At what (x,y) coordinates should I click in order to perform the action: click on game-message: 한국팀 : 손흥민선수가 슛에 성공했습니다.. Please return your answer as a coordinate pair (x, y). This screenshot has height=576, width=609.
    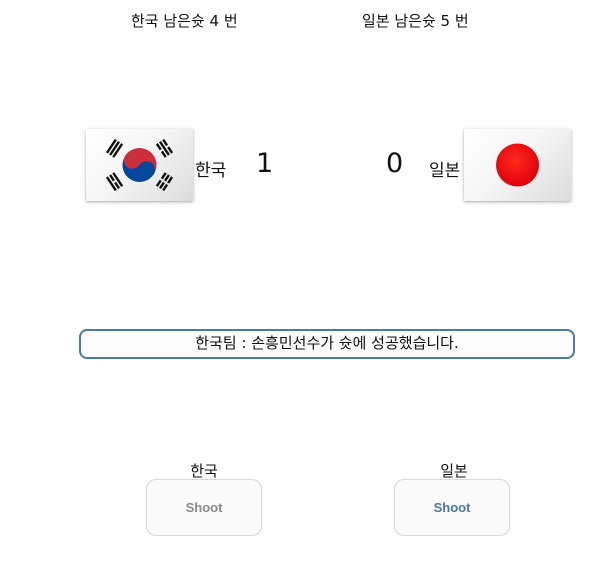
    Looking at the image, I should click on (327, 344).